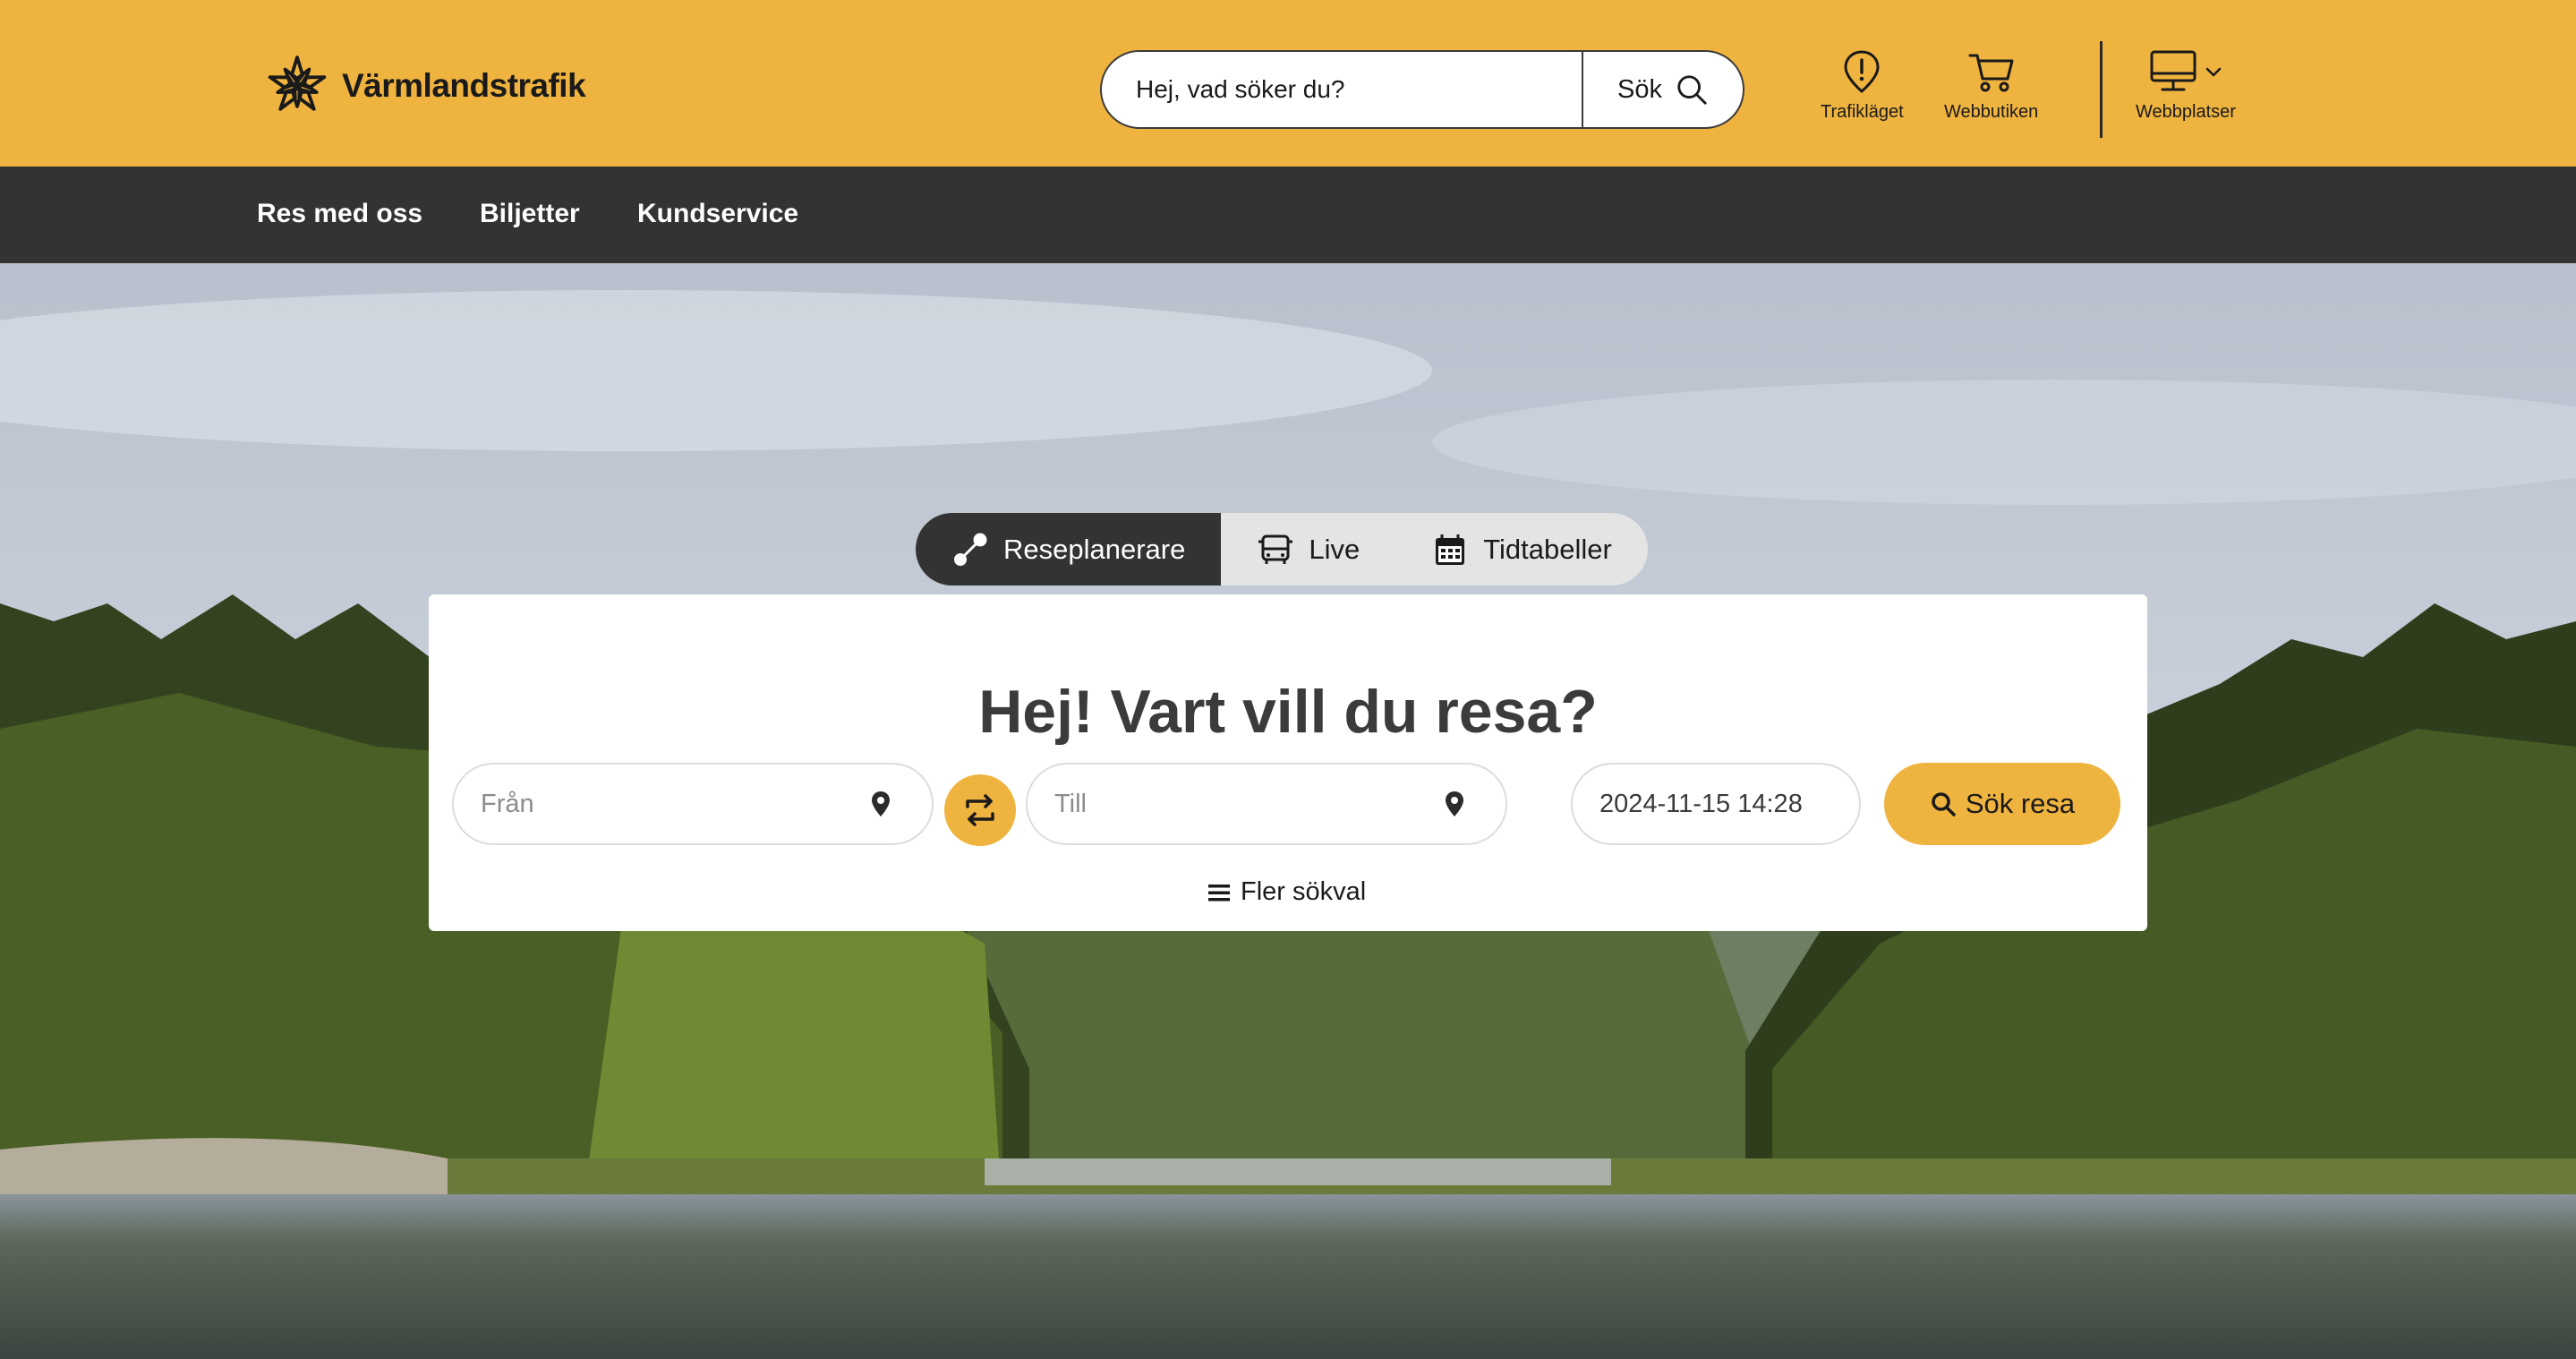 This screenshot has height=1359, width=2576. What do you see at coordinates (1308, 549) in the screenshot?
I see `tab-live: Live` at bounding box center [1308, 549].